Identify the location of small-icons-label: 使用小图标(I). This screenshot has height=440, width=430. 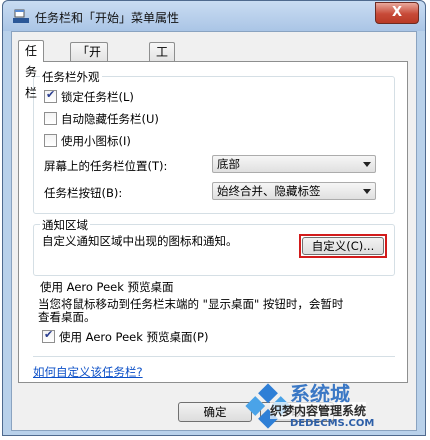
(96, 141).